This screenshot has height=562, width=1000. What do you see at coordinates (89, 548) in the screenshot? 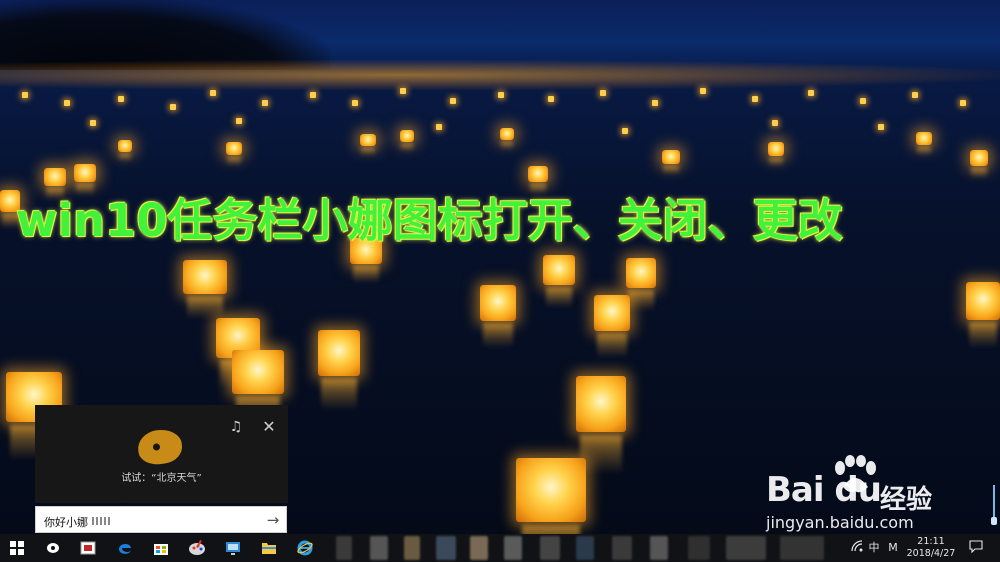
I see `task-view-icon` at bounding box center [89, 548].